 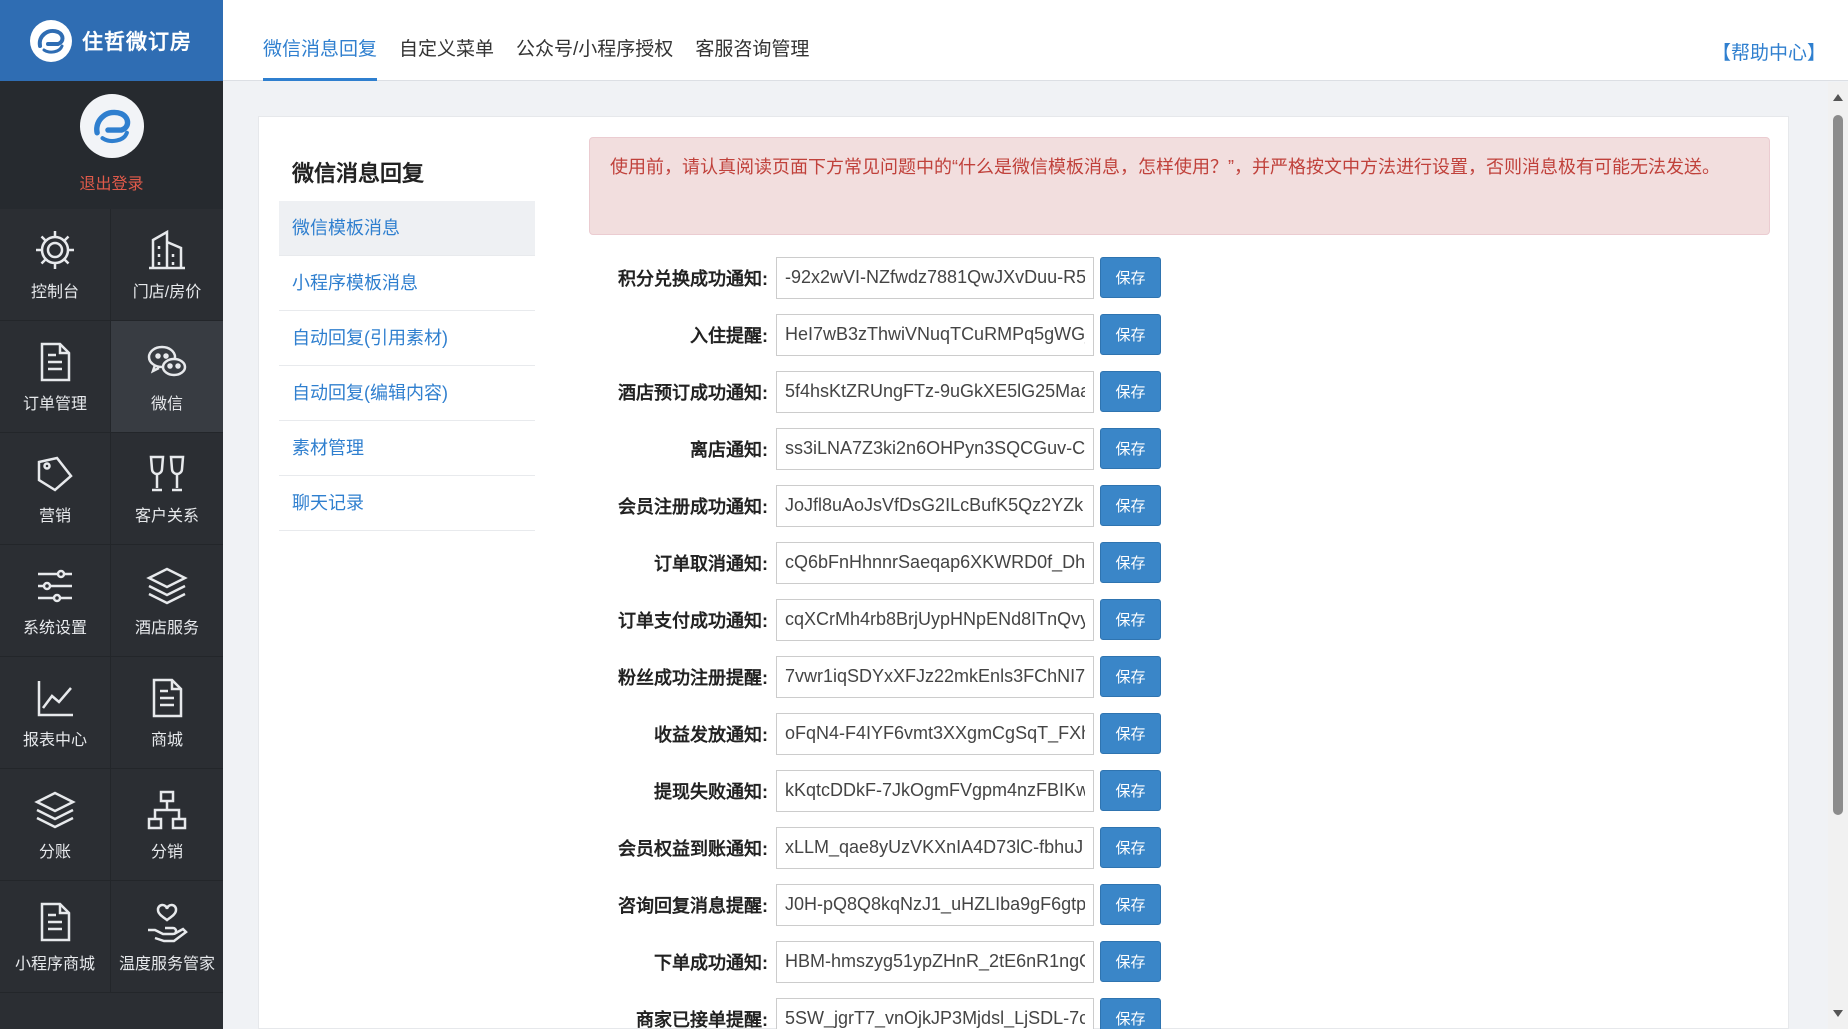 What do you see at coordinates (407, 393) in the screenshot?
I see `subnav-item-auto-reply-content: 自动回复(编辑内容)` at bounding box center [407, 393].